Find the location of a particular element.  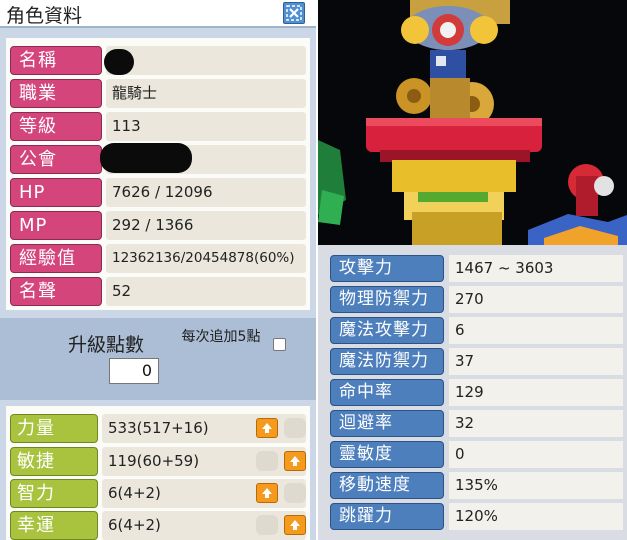

close-button is located at coordinates (294, 13).